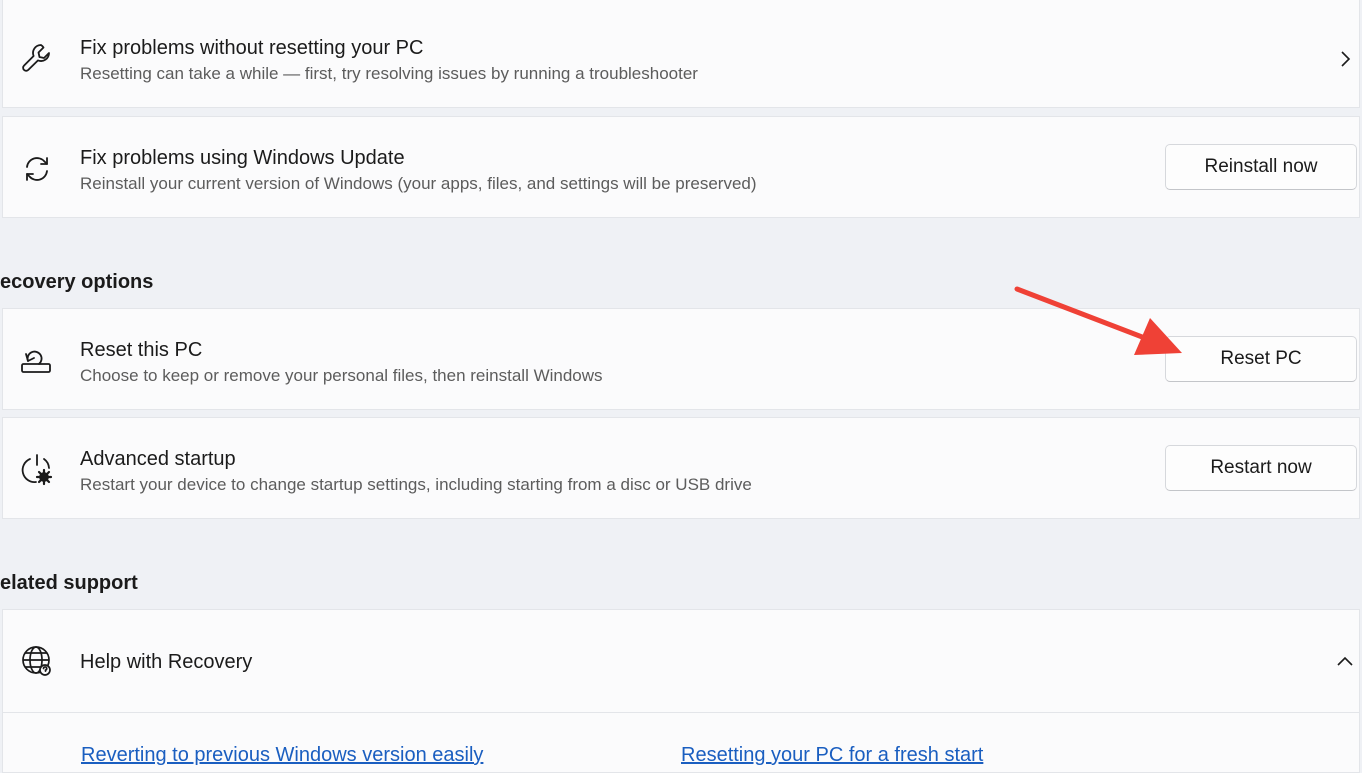  I want to click on reset-pc-button: Reset PC, so click(1261, 359).